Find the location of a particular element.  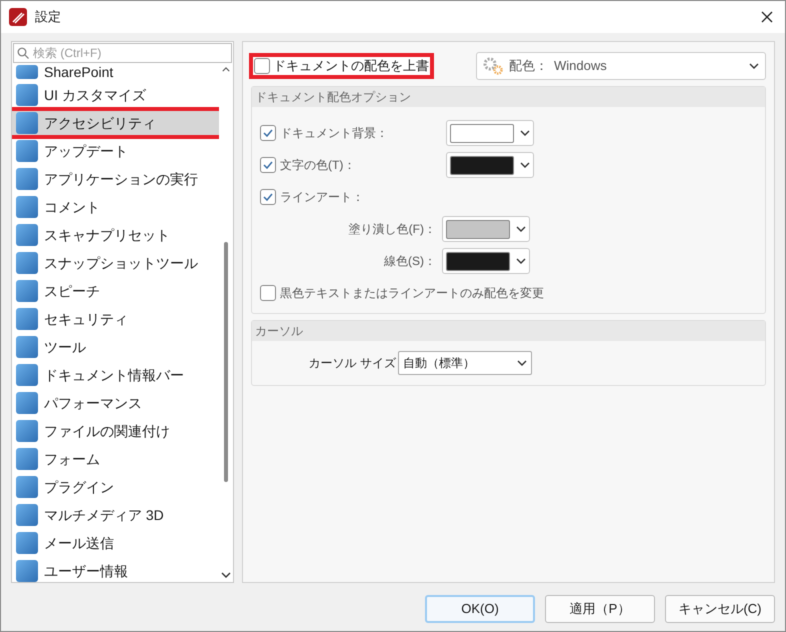

gears-icon is located at coordinates (493, 66).